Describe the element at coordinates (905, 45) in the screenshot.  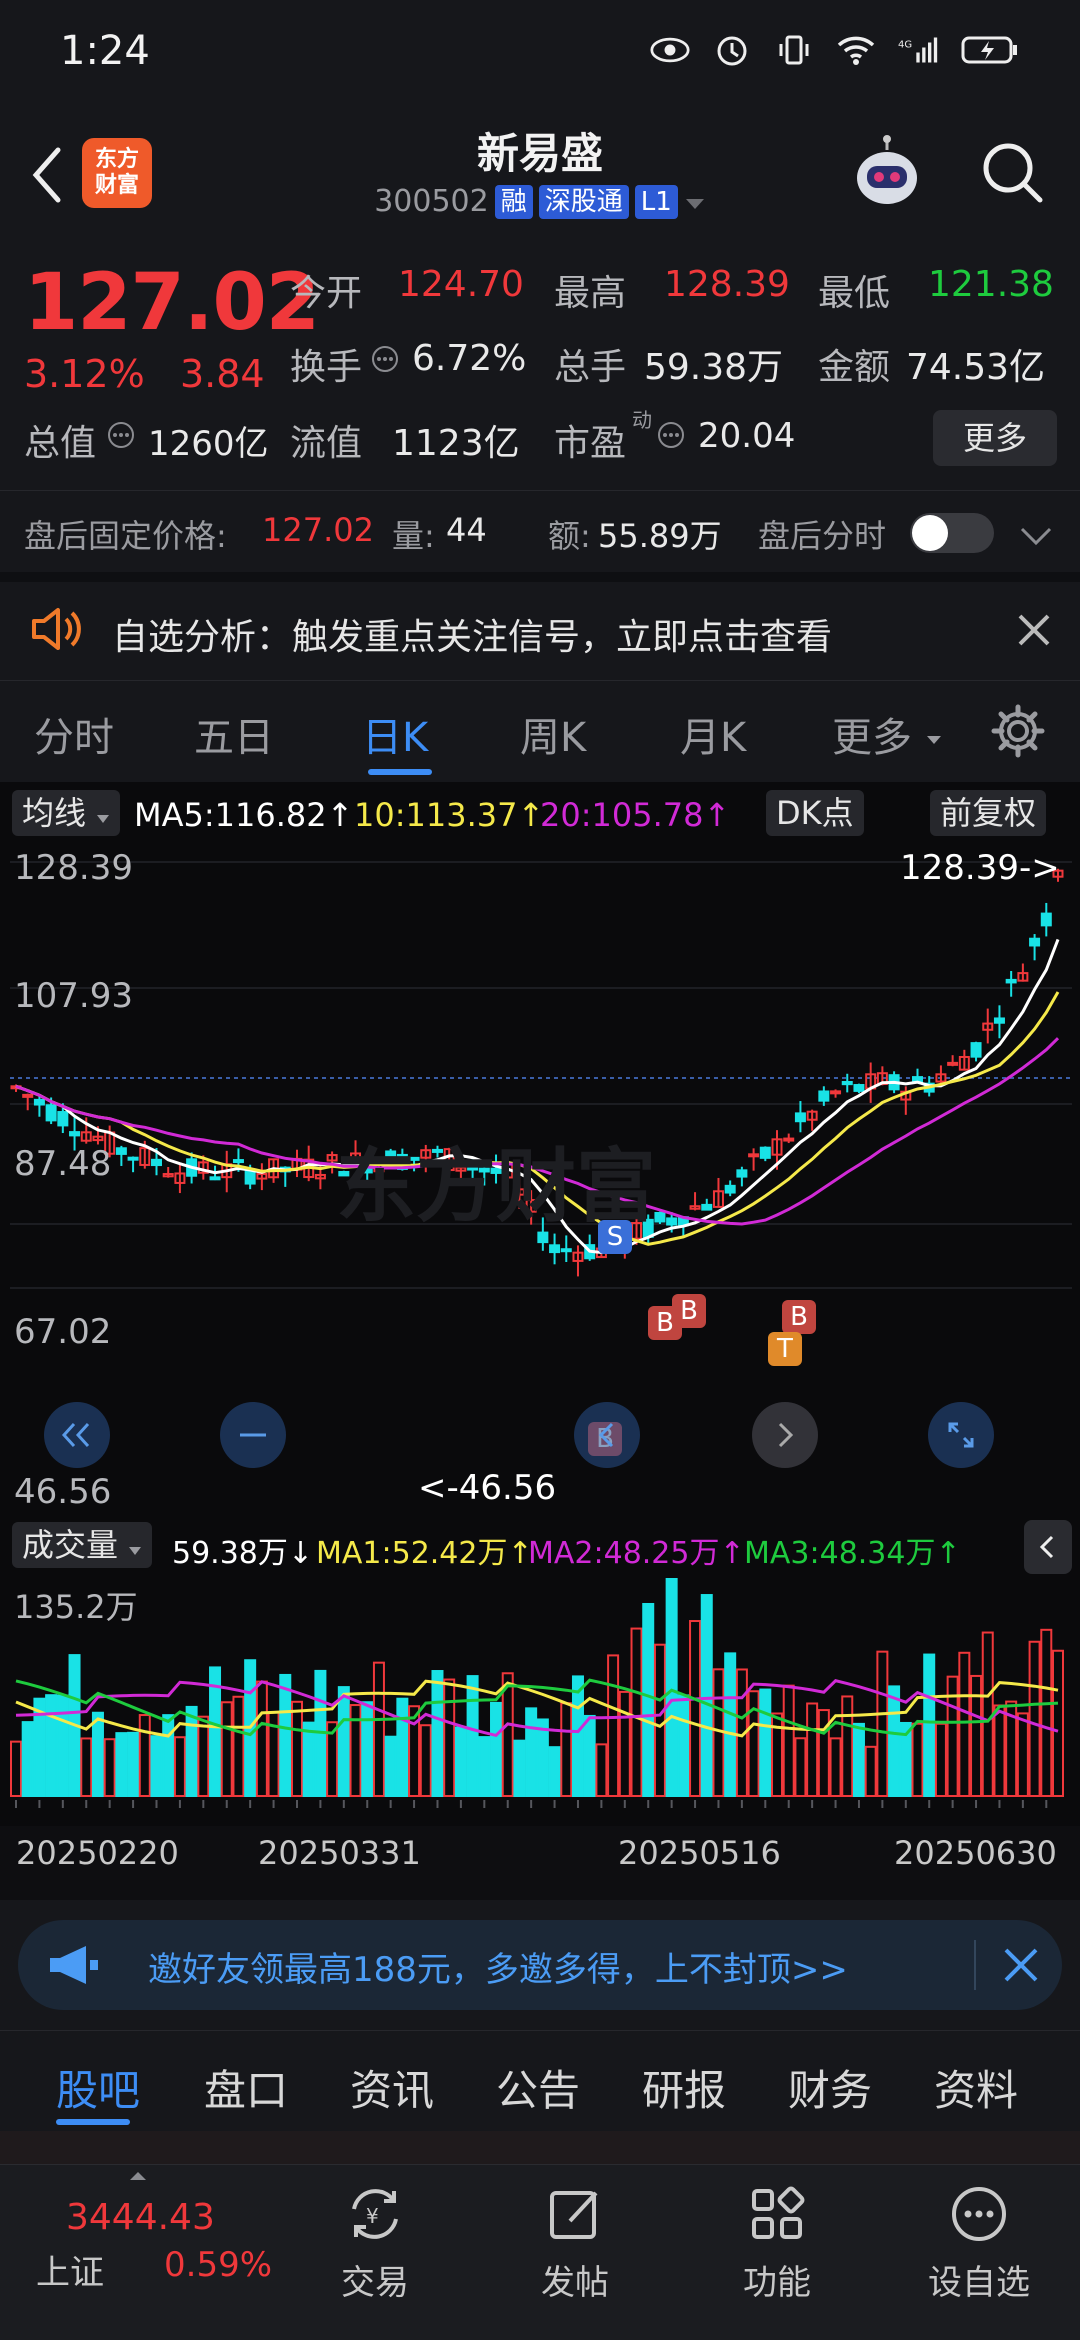
I see `svg-text: 4G` at that location.